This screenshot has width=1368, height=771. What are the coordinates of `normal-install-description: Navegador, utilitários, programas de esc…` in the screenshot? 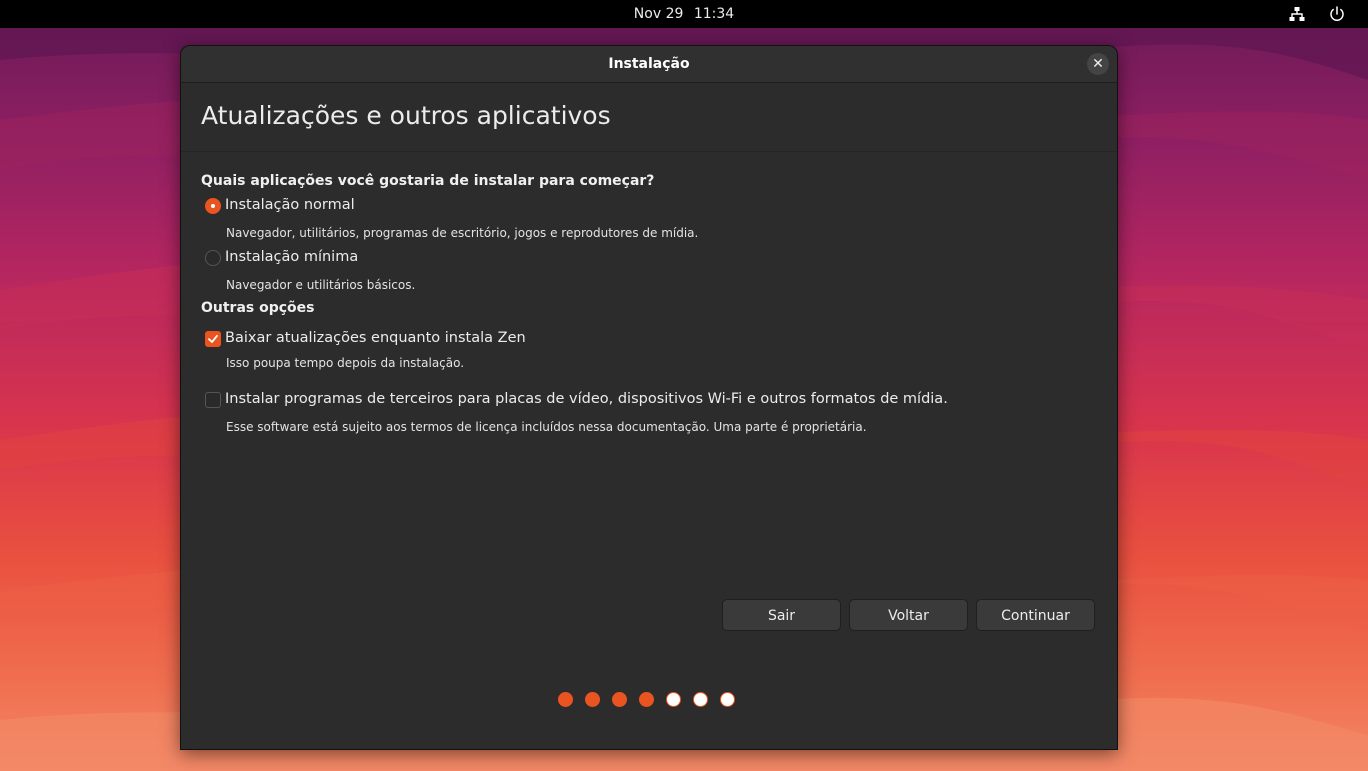 It's located at (462, 233).